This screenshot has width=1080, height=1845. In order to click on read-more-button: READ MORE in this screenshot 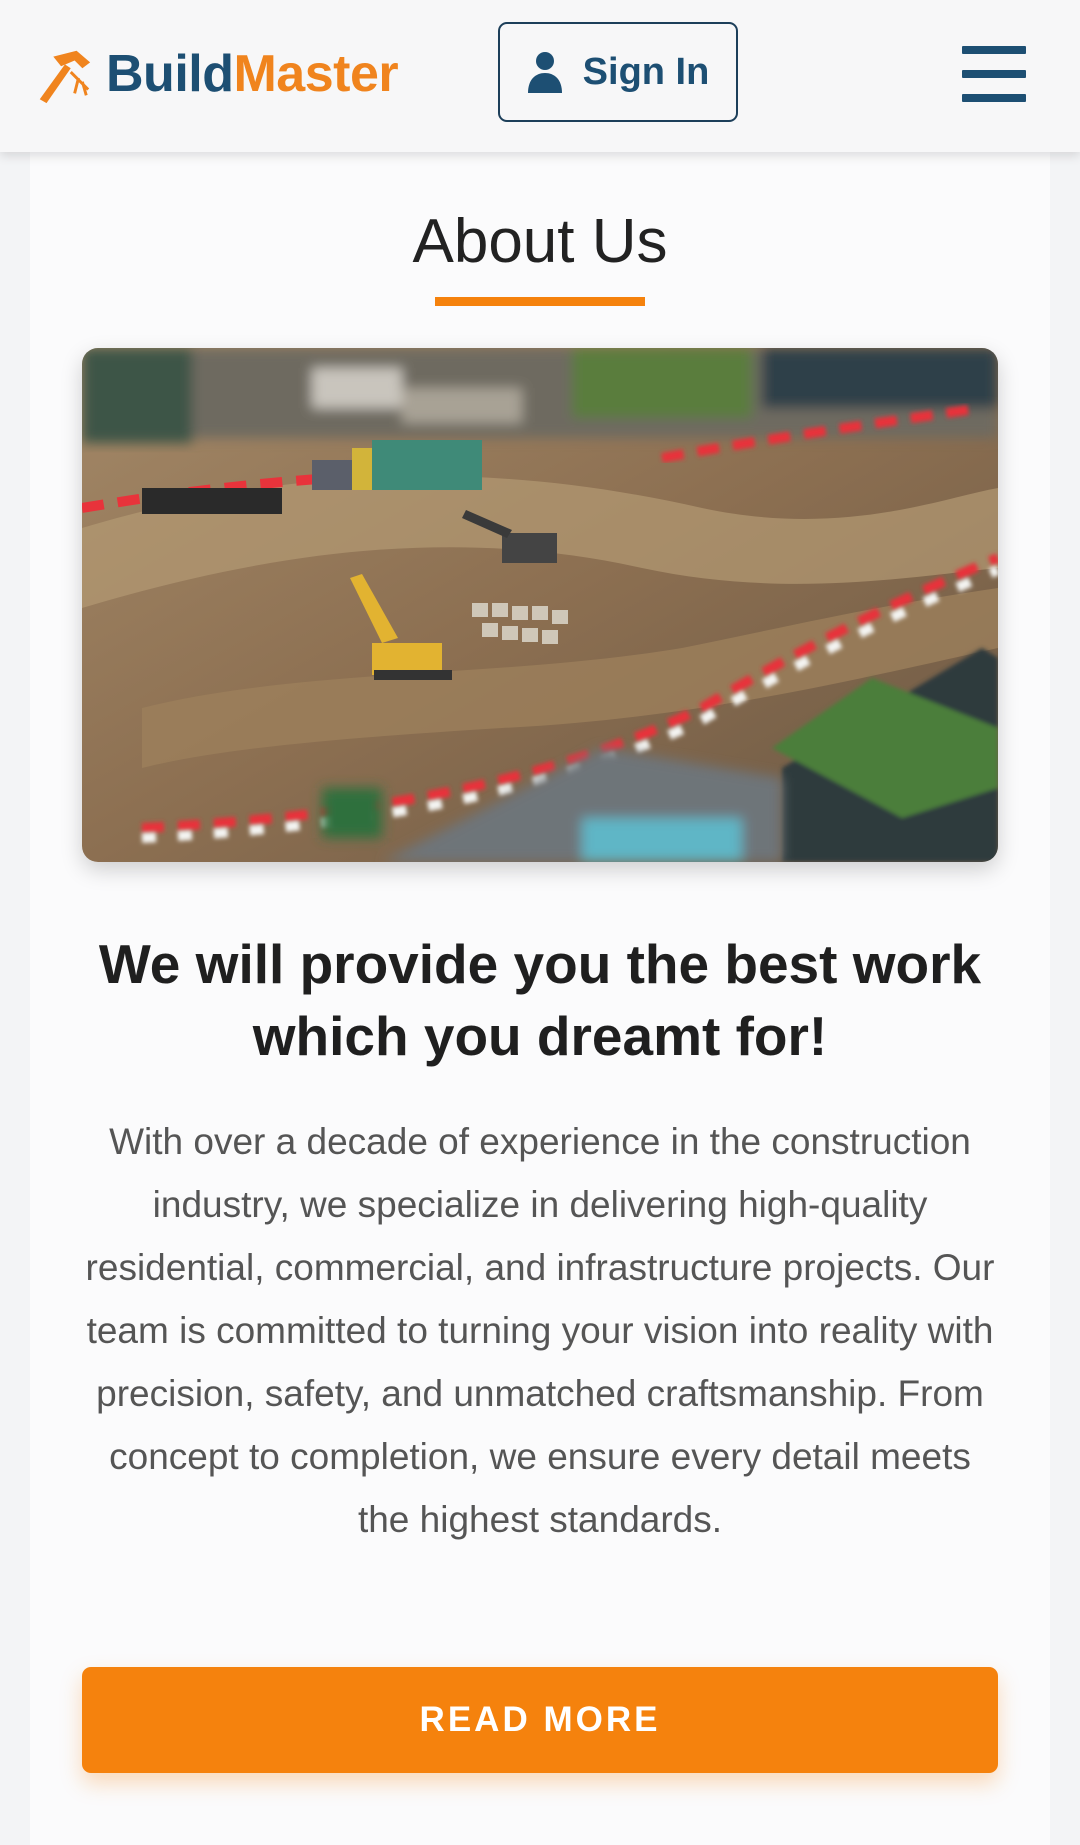, I will do `click(540, 1720)`.